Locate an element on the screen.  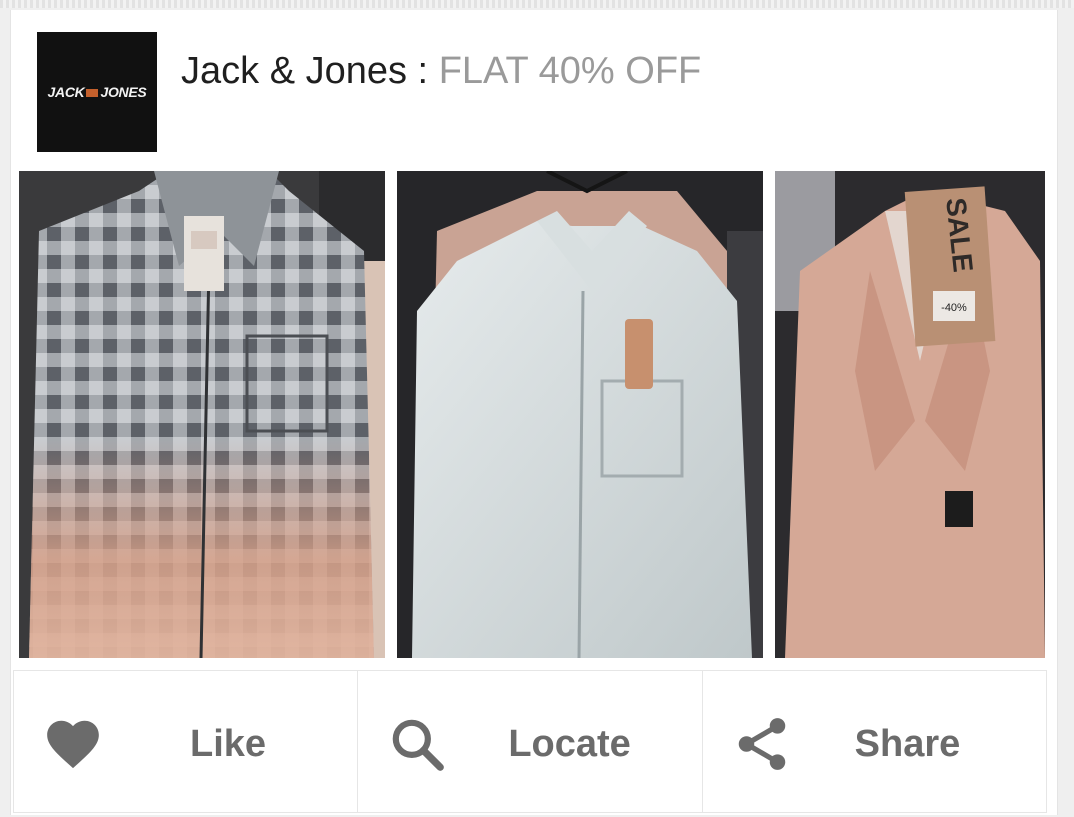
like-label: Like is located at coordinates (228, 744).